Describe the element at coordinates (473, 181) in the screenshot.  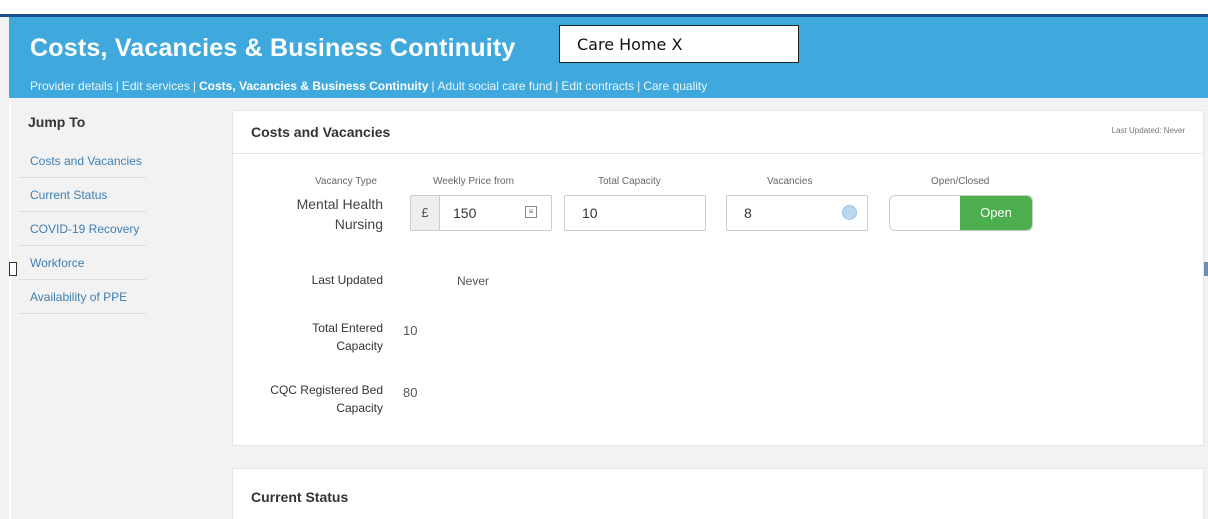
I see `col-label-weekly-price: Weekly Price from` at that location.